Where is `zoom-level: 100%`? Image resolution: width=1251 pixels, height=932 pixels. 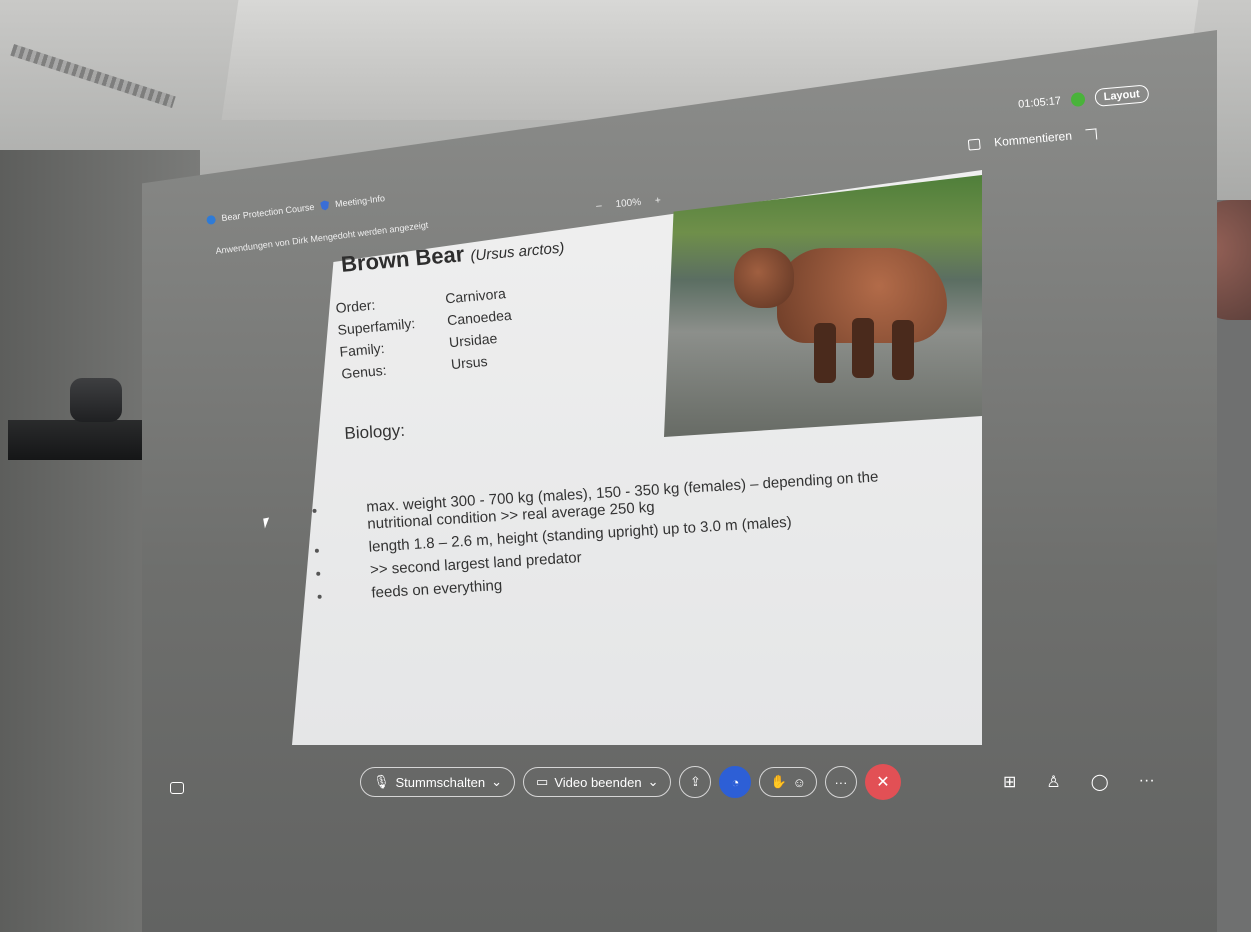
zoom-level: 100% is located at coordinates (628, 203).